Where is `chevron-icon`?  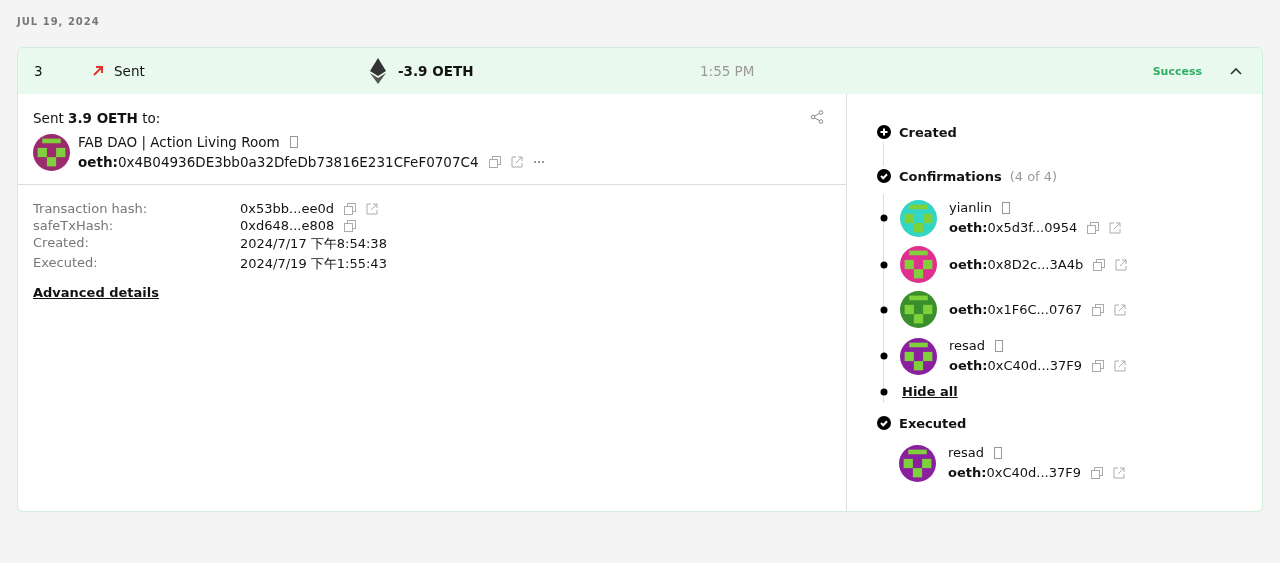 chevron-icon is located at coordinates (1236, 71).